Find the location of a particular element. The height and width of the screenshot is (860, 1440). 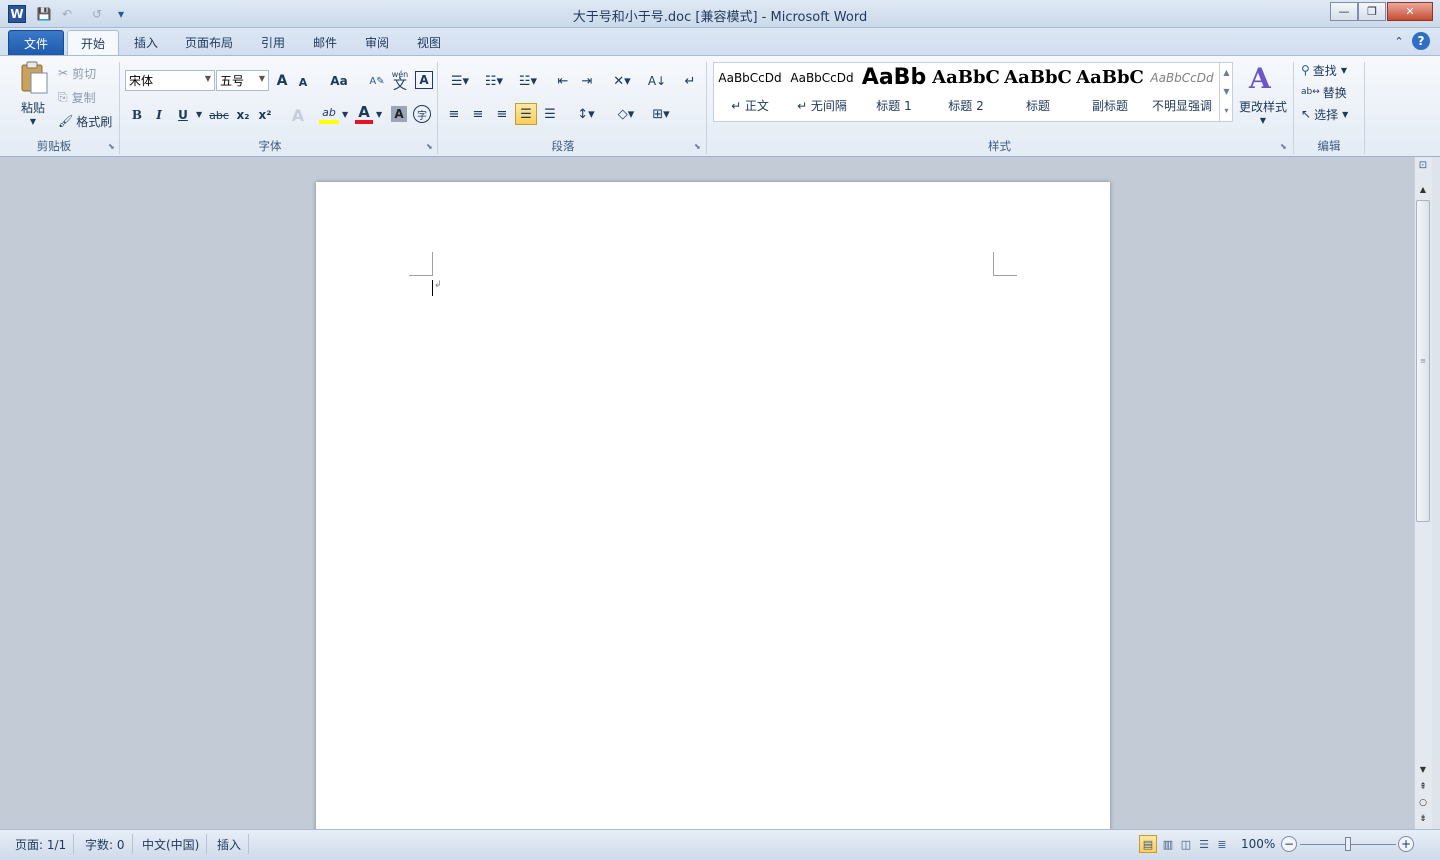

zoom-slider-thumb is located at coordinates (1348, 844).